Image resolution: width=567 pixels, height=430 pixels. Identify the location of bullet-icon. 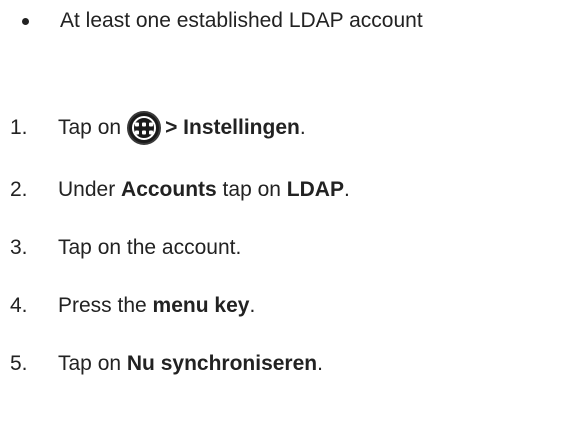
(25, 21).